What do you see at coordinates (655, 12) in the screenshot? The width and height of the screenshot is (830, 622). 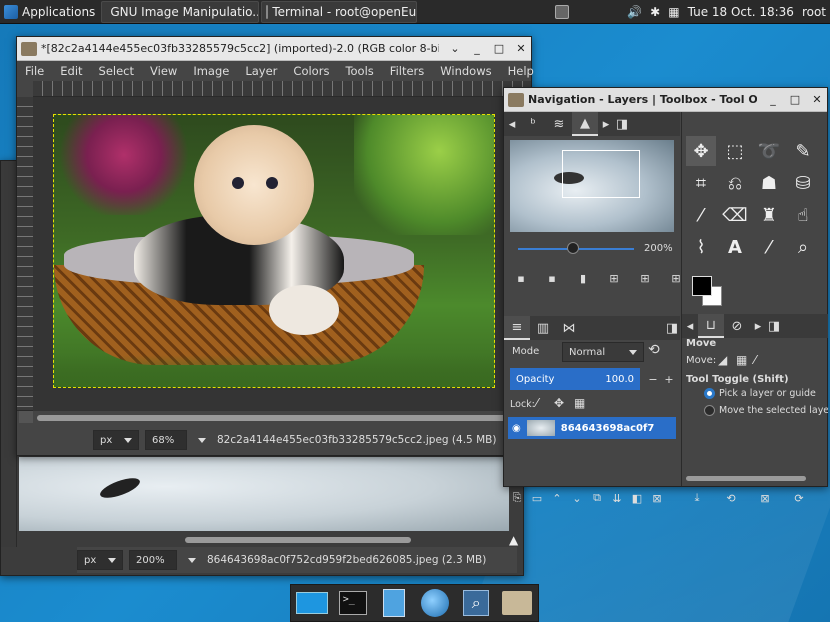 I see `notification-icon: ✱` at bounding box center [655, 12].